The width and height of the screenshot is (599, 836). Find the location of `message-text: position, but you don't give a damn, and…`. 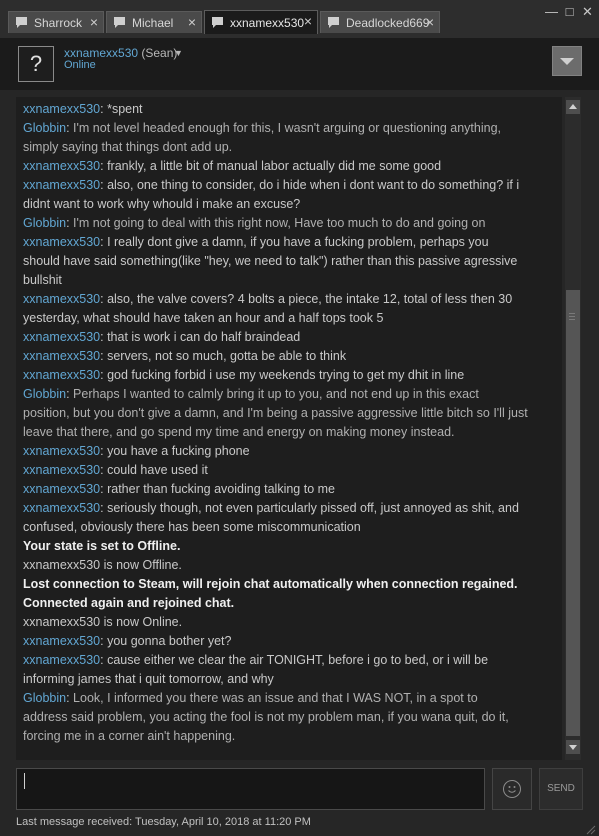

message-text: position, but you don't give a damn, and… is located at coordinates (275, 413).